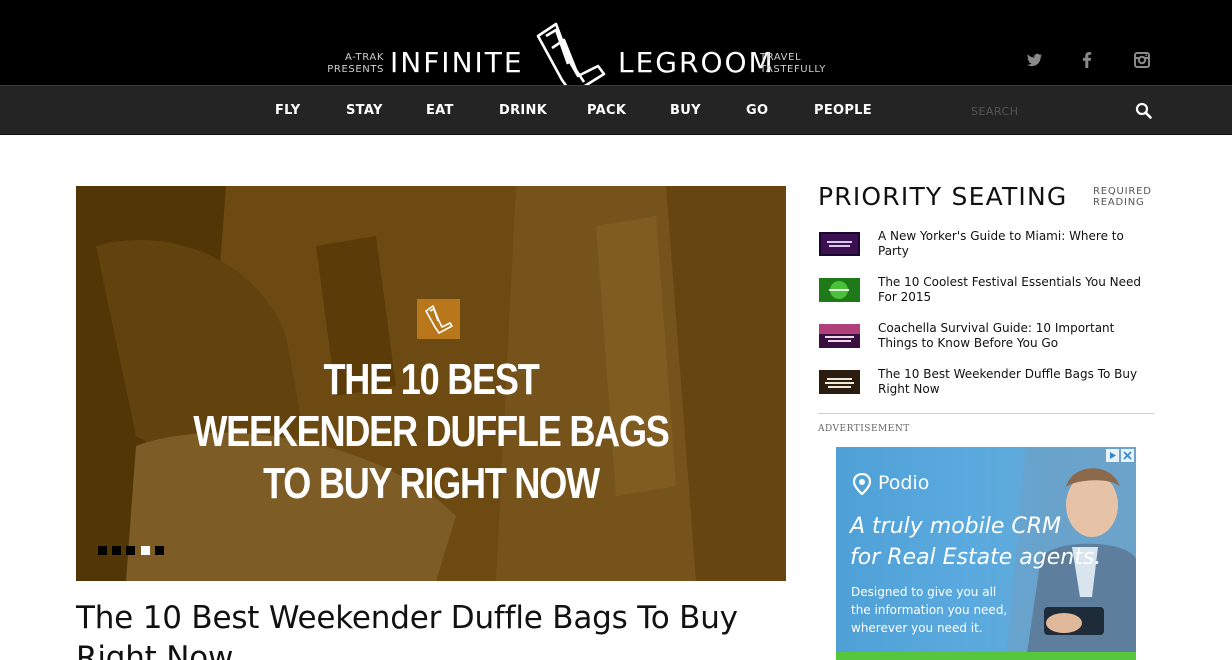 The height and width of the screenshot is (660, 1232). I want to click on priority-seating-heading: PRIORITY SEATING, so click(943, 196).